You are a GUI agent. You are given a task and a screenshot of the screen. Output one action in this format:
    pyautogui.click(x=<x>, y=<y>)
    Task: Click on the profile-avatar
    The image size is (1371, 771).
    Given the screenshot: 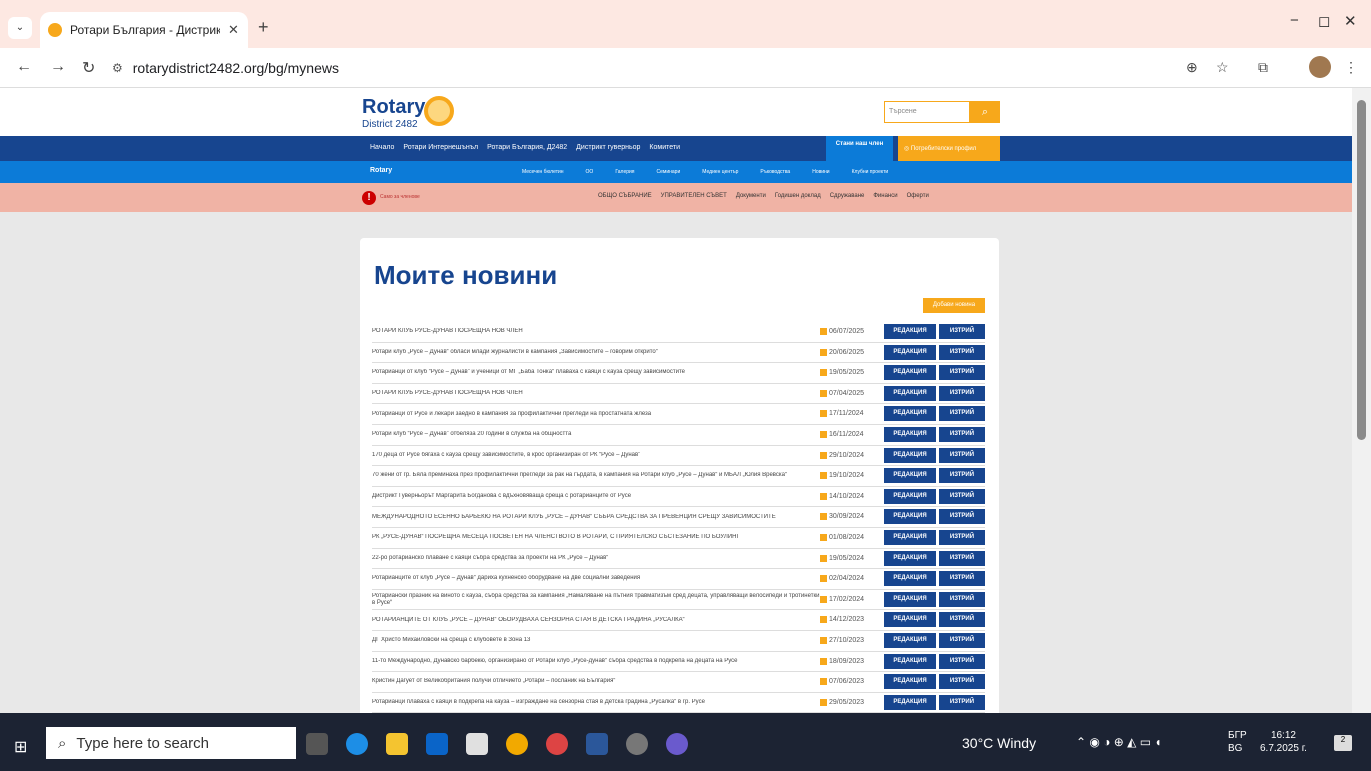 What is the action you would take?
    pyautogui.click(x=1320, y=67)
    